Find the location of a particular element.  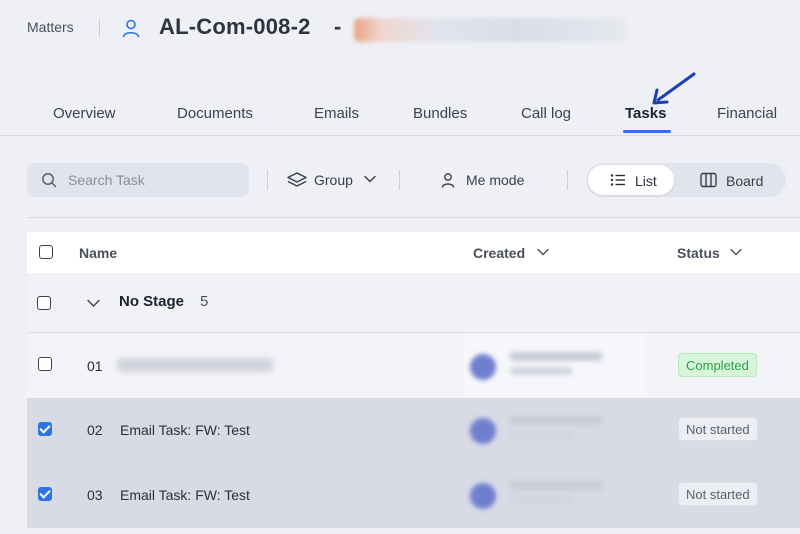

person-icon is located at coordinates (448, 180).